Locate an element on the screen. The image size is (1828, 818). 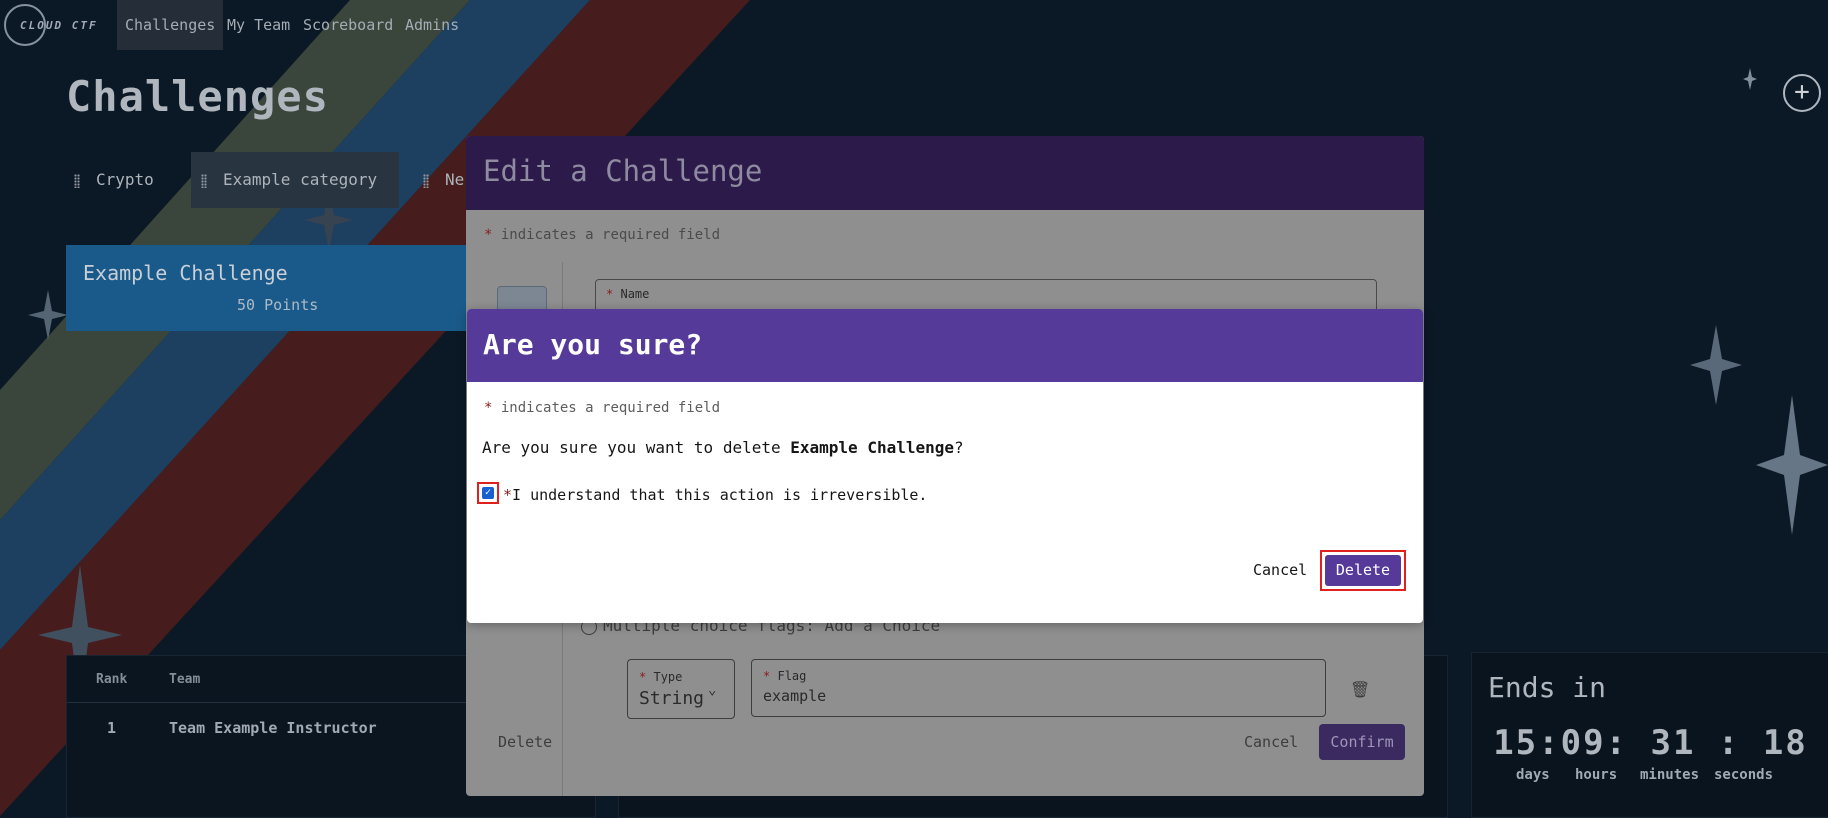
trash-icon: 🗑 is located at coordinates (1360, 689).